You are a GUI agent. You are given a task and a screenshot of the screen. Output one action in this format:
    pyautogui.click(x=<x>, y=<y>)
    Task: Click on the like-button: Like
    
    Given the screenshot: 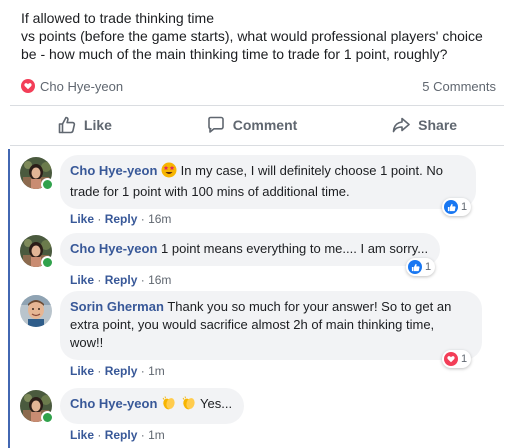 What is the action you would take?
    pyautogui.click(x=84, y=125)
    